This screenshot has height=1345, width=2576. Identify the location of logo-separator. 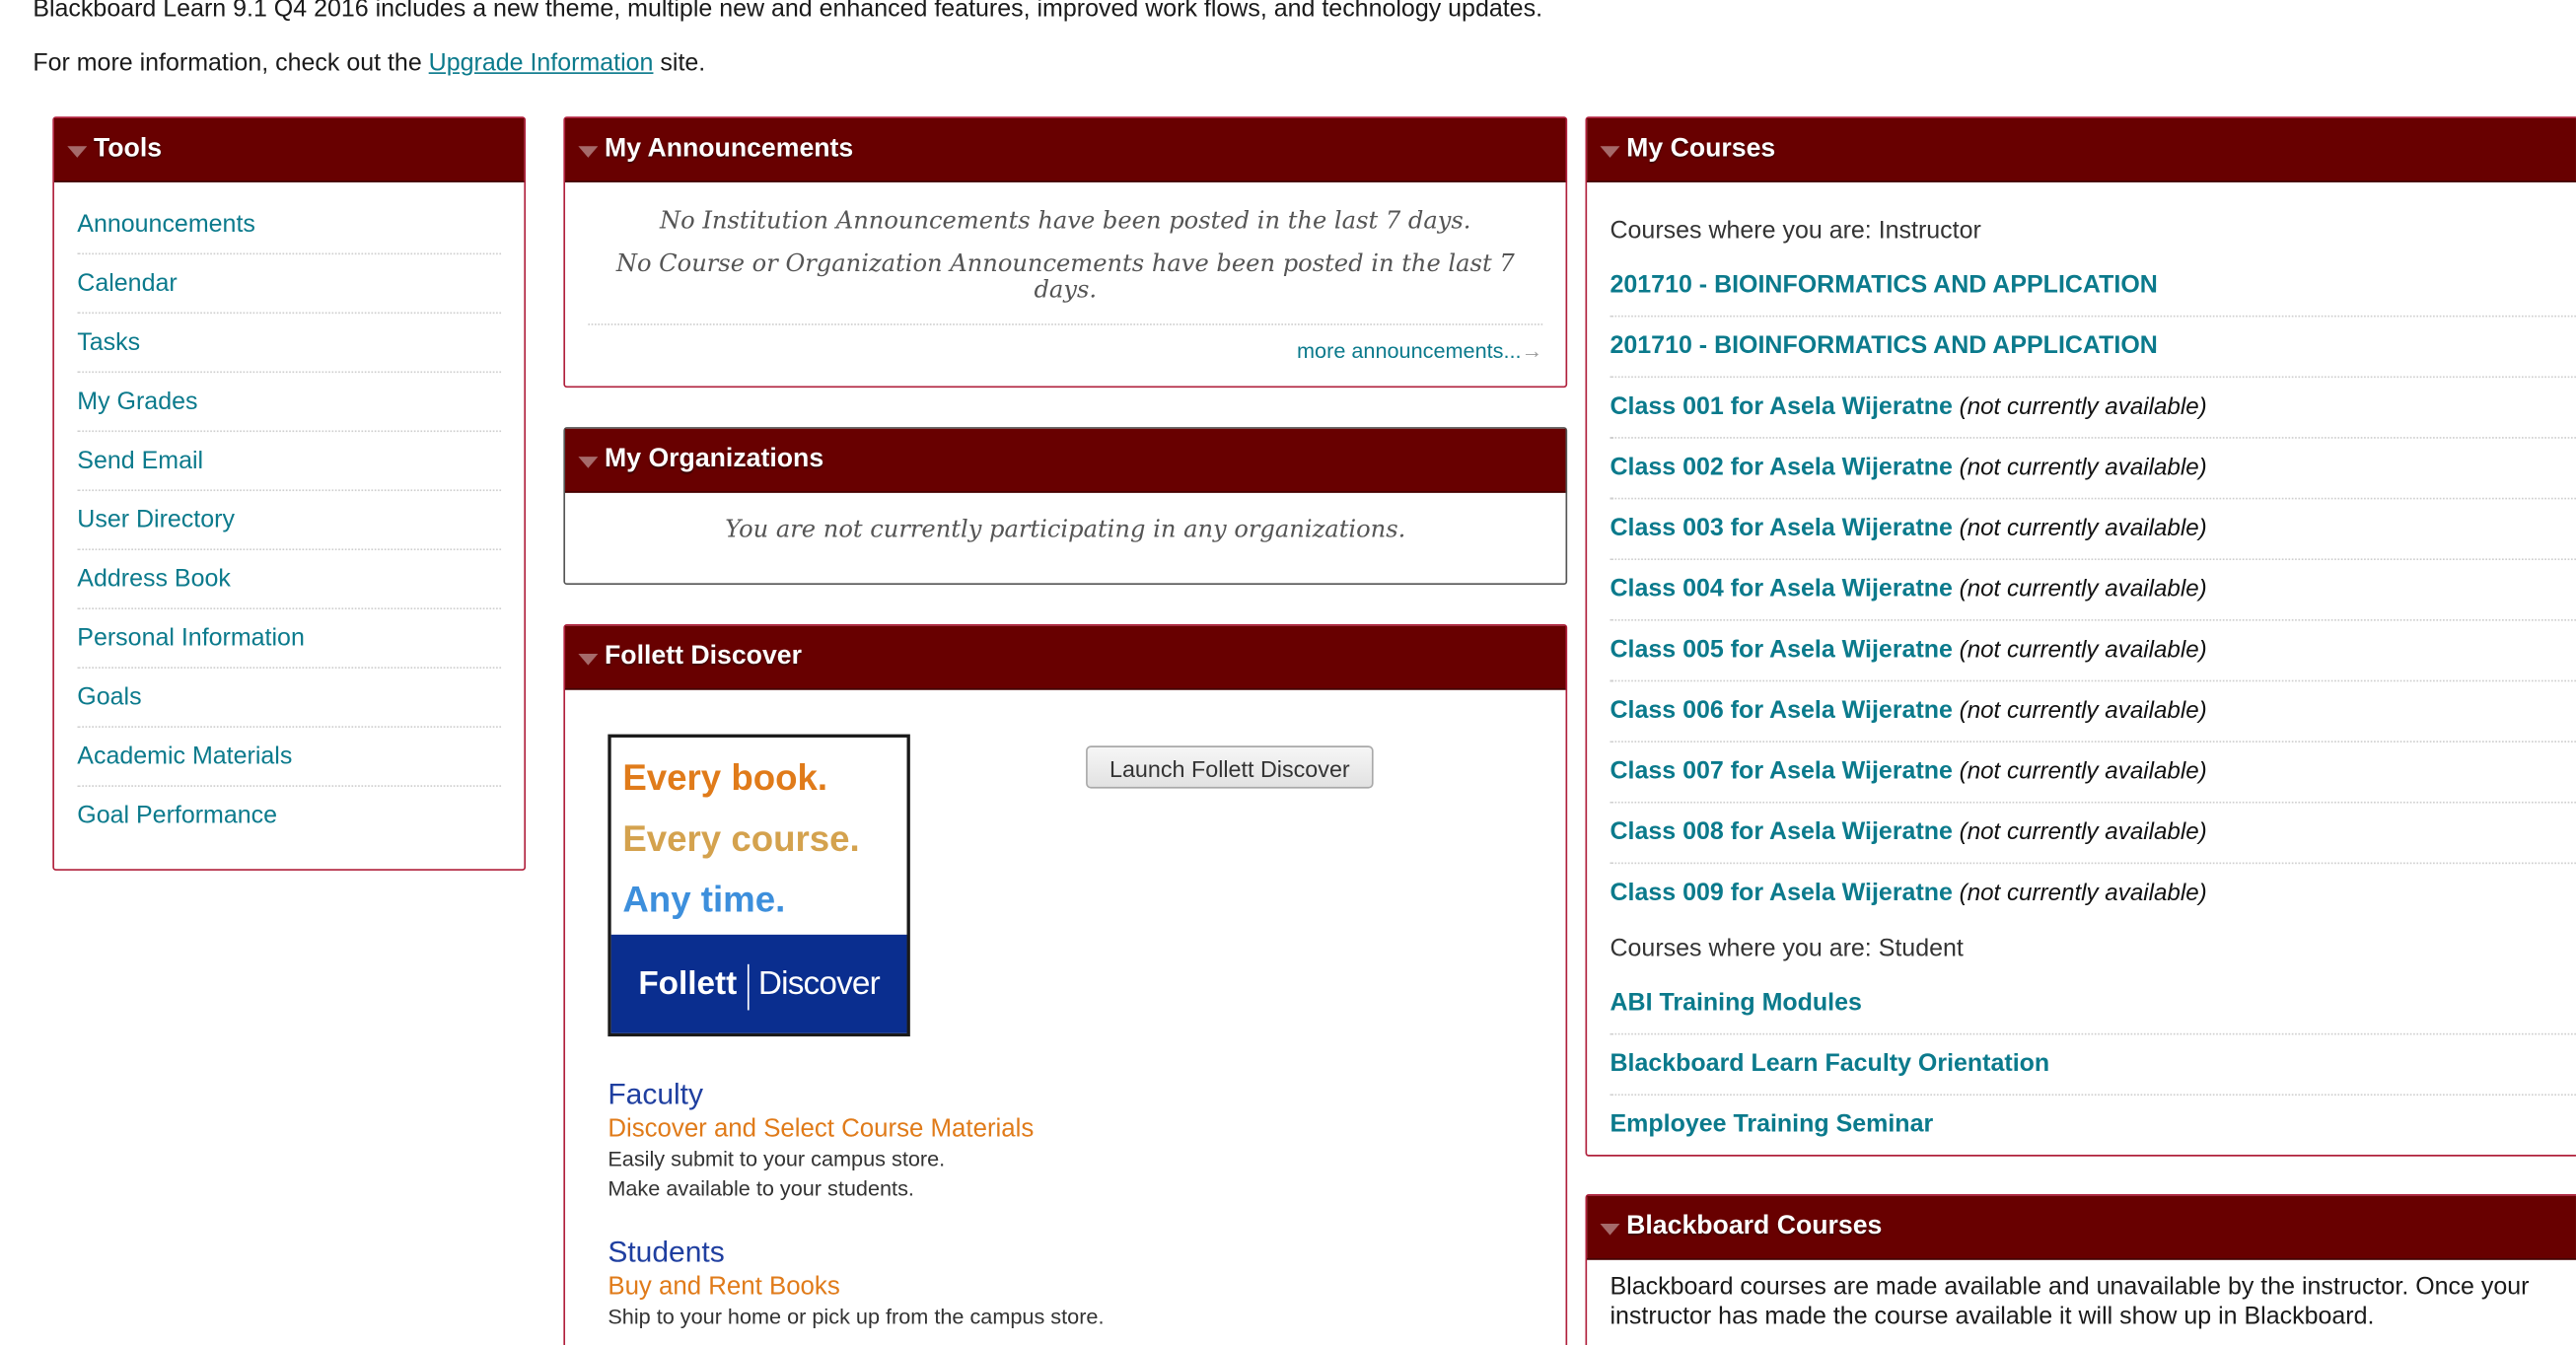
(748, 987).